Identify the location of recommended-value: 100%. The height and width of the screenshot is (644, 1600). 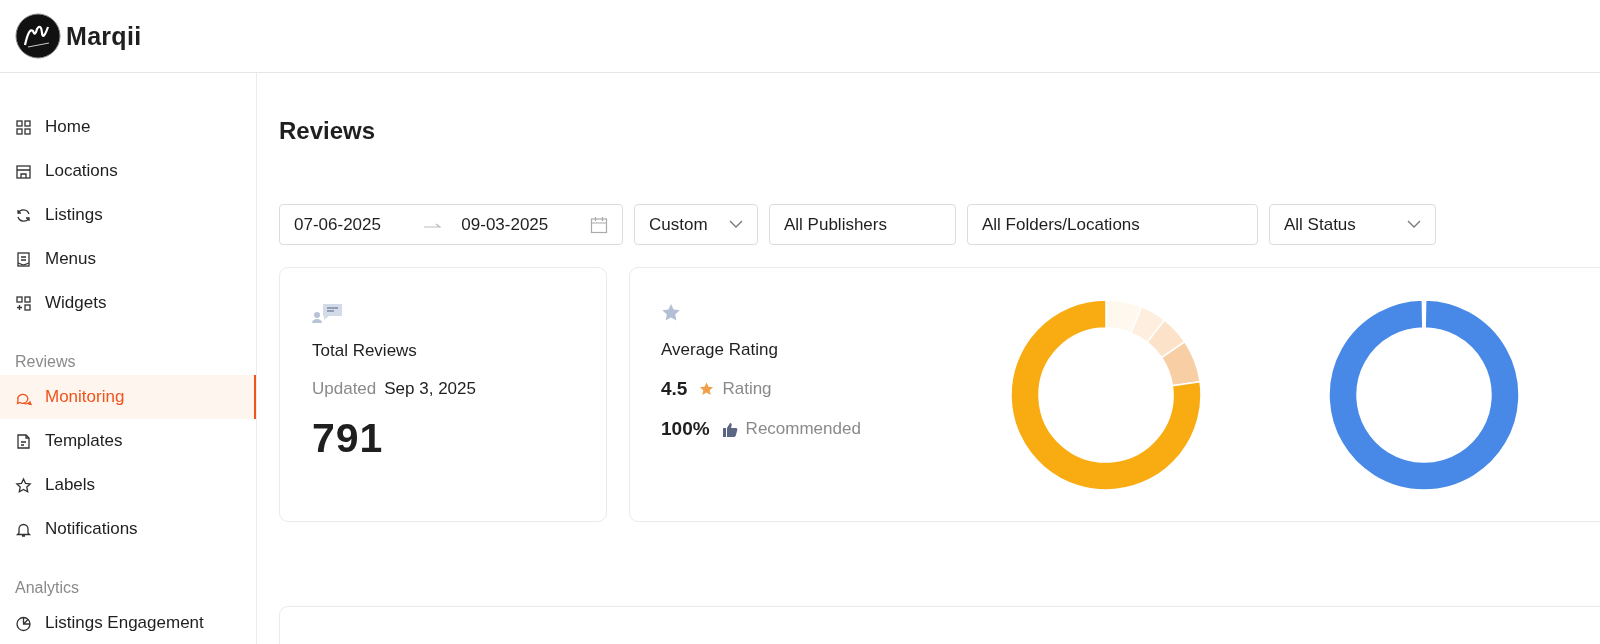
(685, 429).